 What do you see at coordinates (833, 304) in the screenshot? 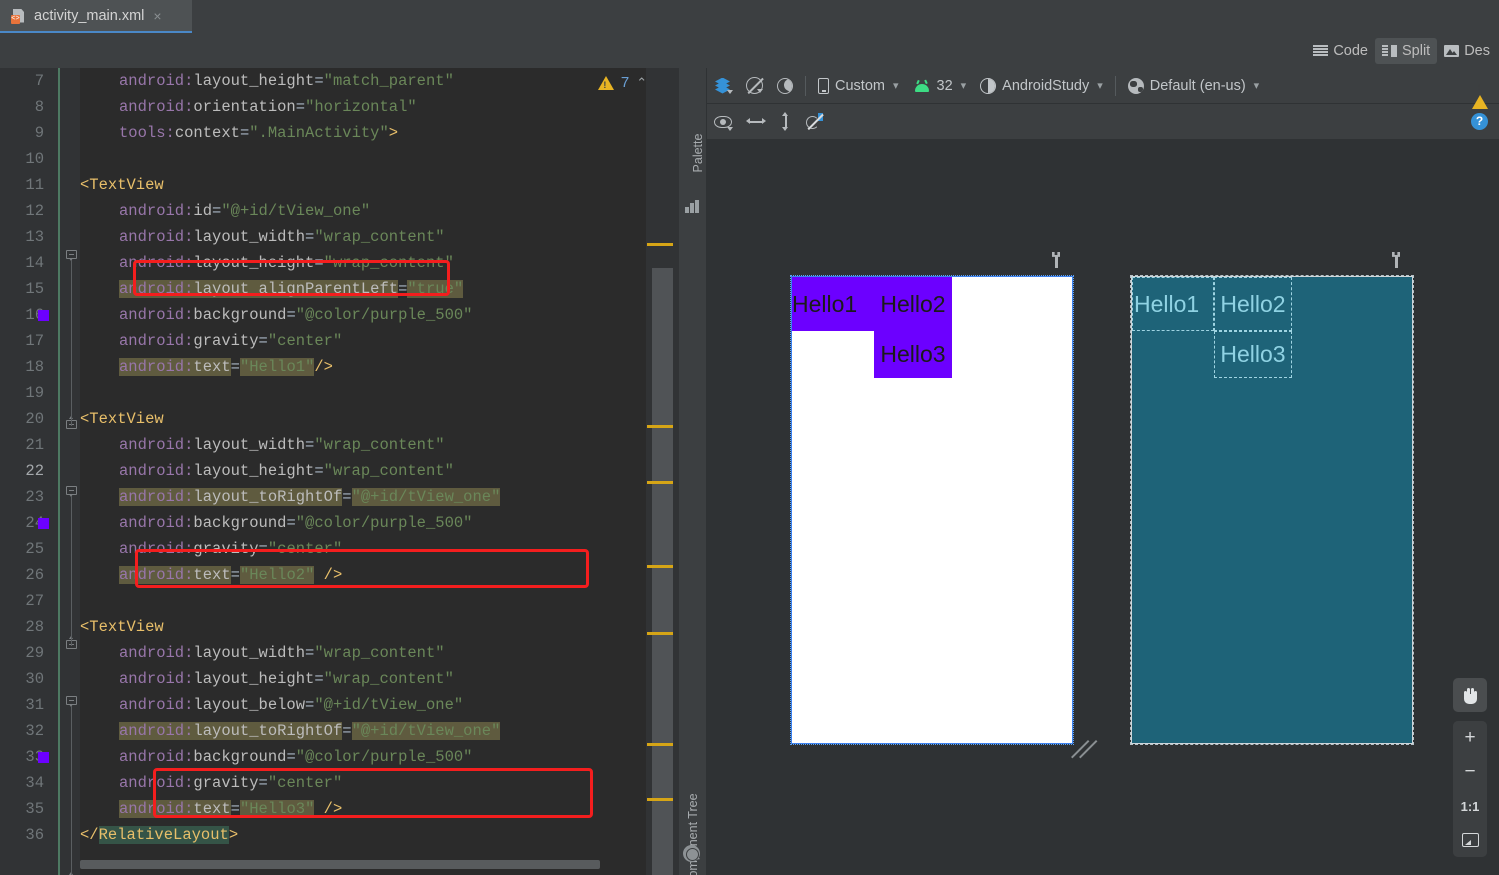
I see `preview-textview-hello1: Hello1` at bounding box center [833, 304].